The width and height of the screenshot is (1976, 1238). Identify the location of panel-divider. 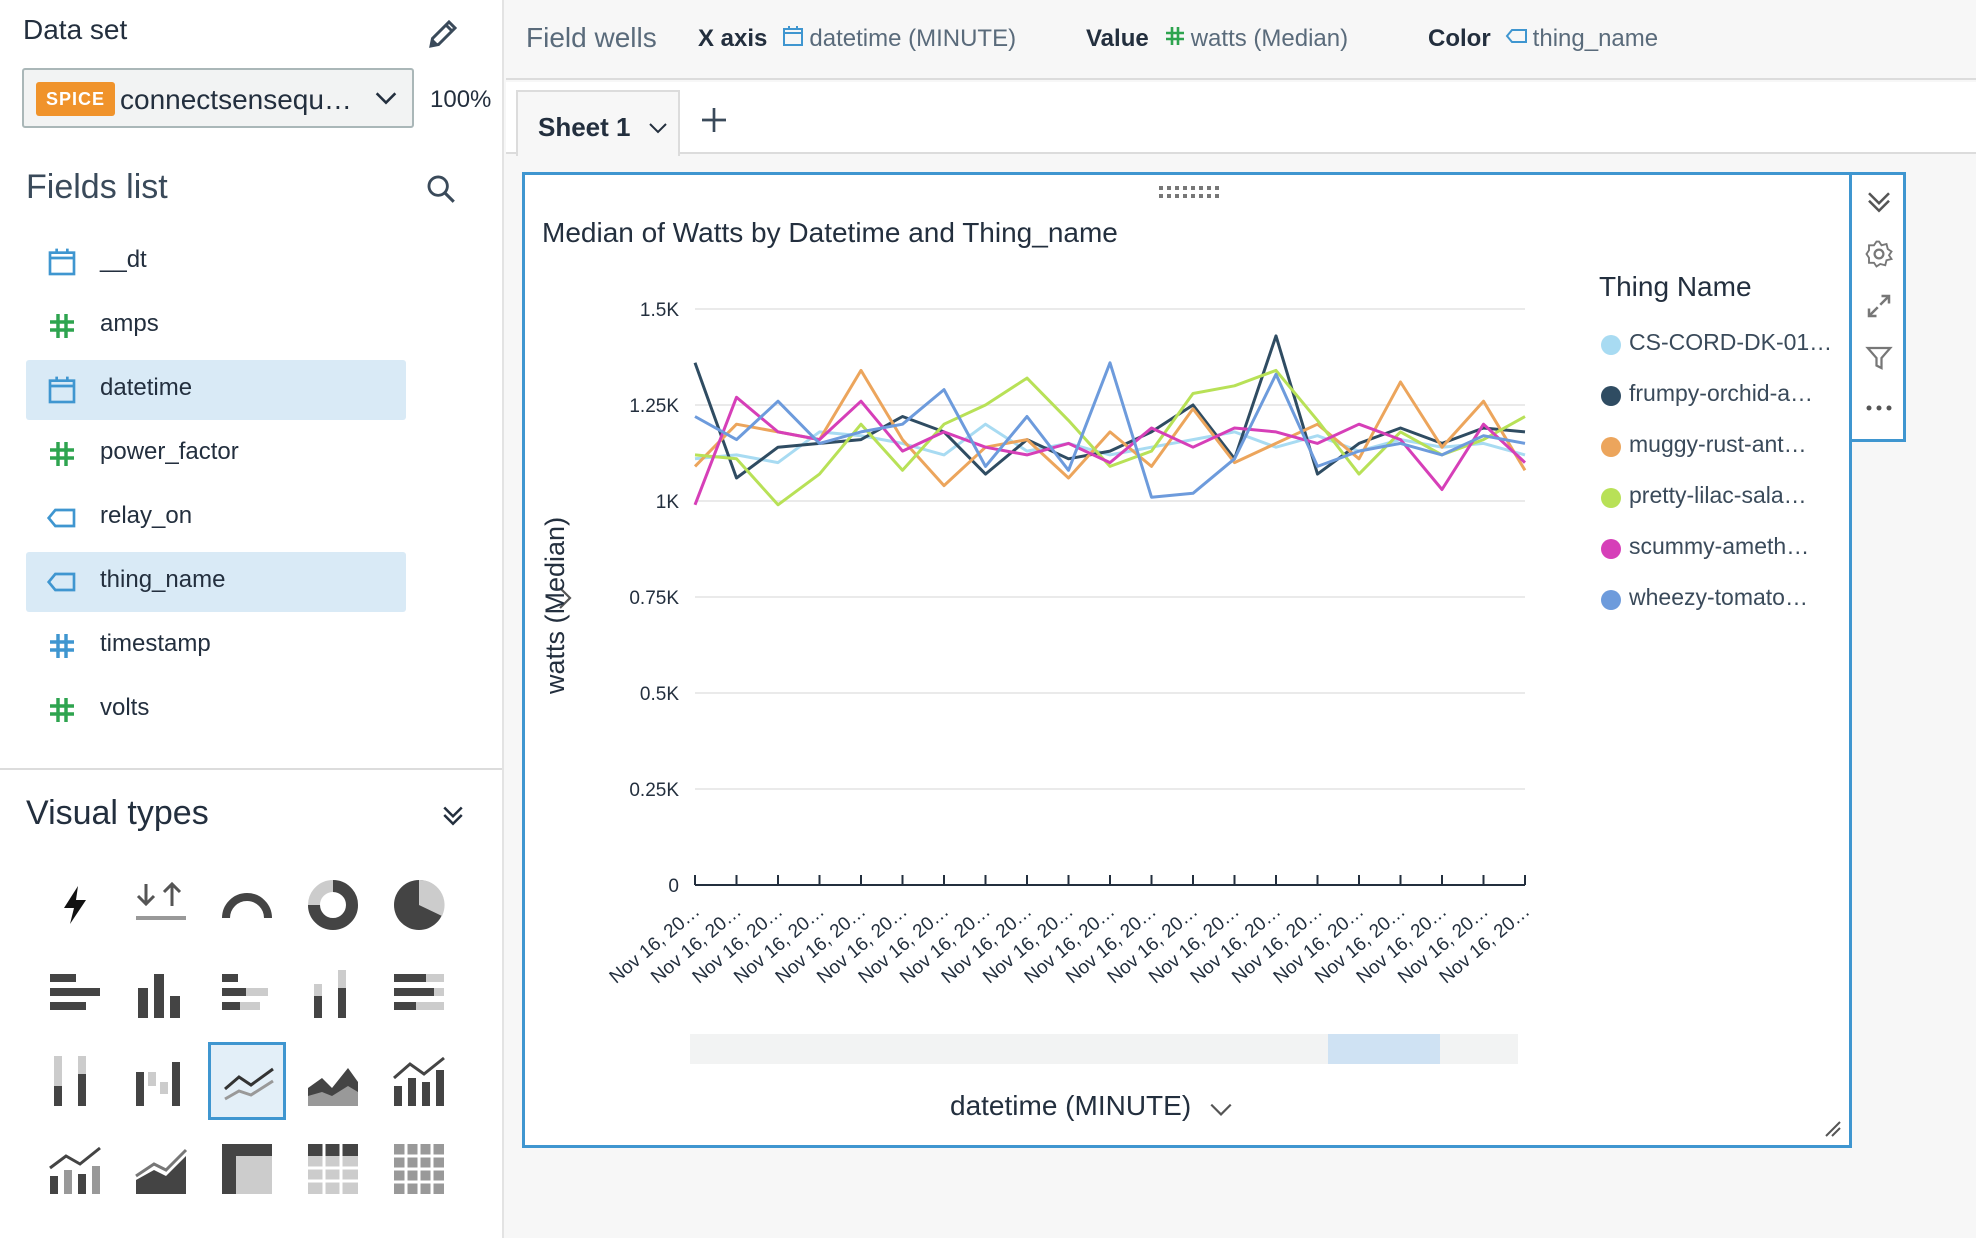
(251, 769).